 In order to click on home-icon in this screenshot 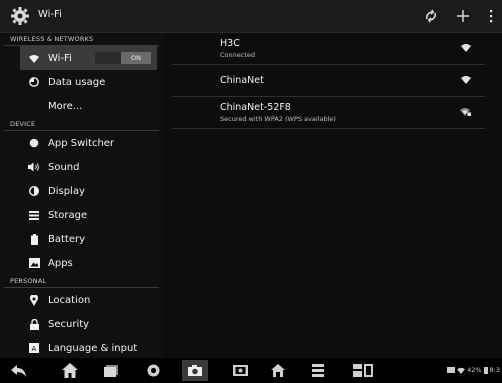, I will do `click(70, 370)`.